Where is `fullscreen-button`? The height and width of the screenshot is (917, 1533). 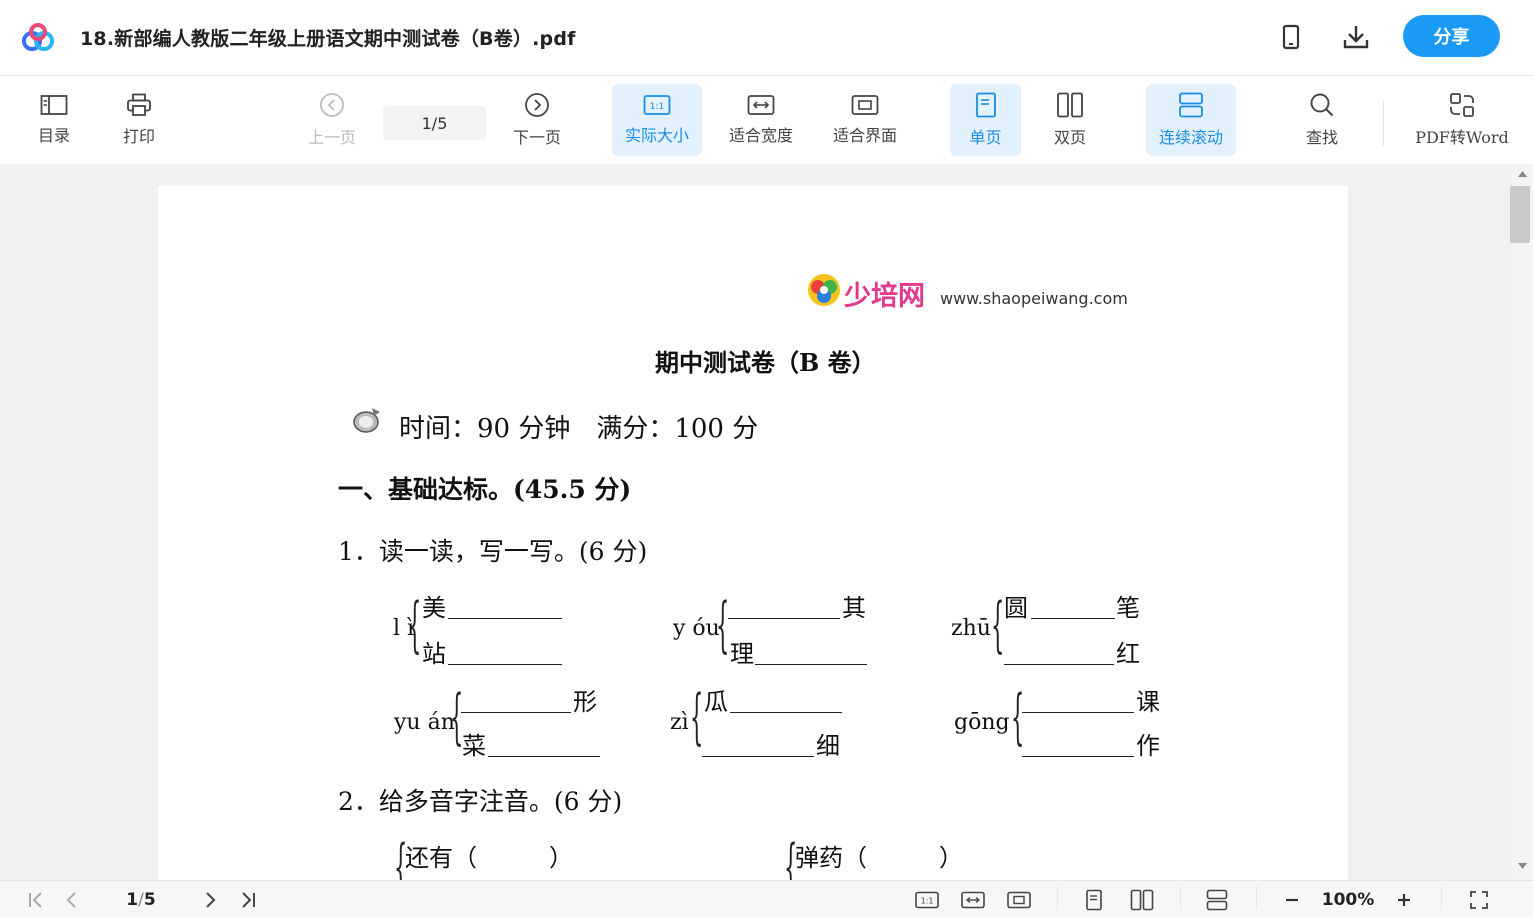
fullscreen-button is located at coordinates (1479, 900).